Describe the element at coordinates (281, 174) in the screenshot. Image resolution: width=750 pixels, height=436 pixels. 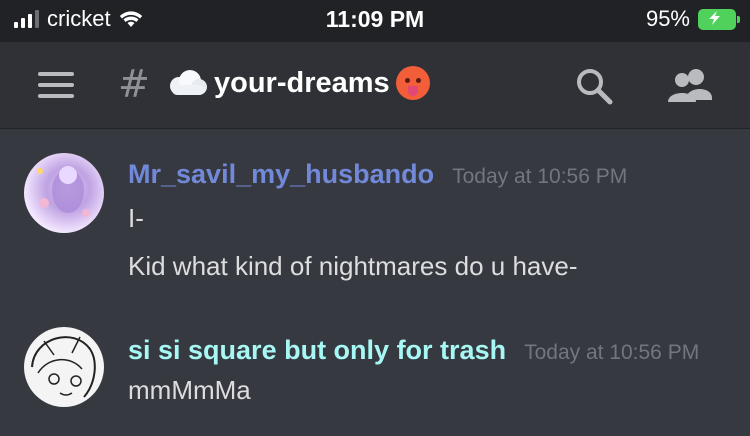
I see `username: Mr_savil_my_husbando` at that location.